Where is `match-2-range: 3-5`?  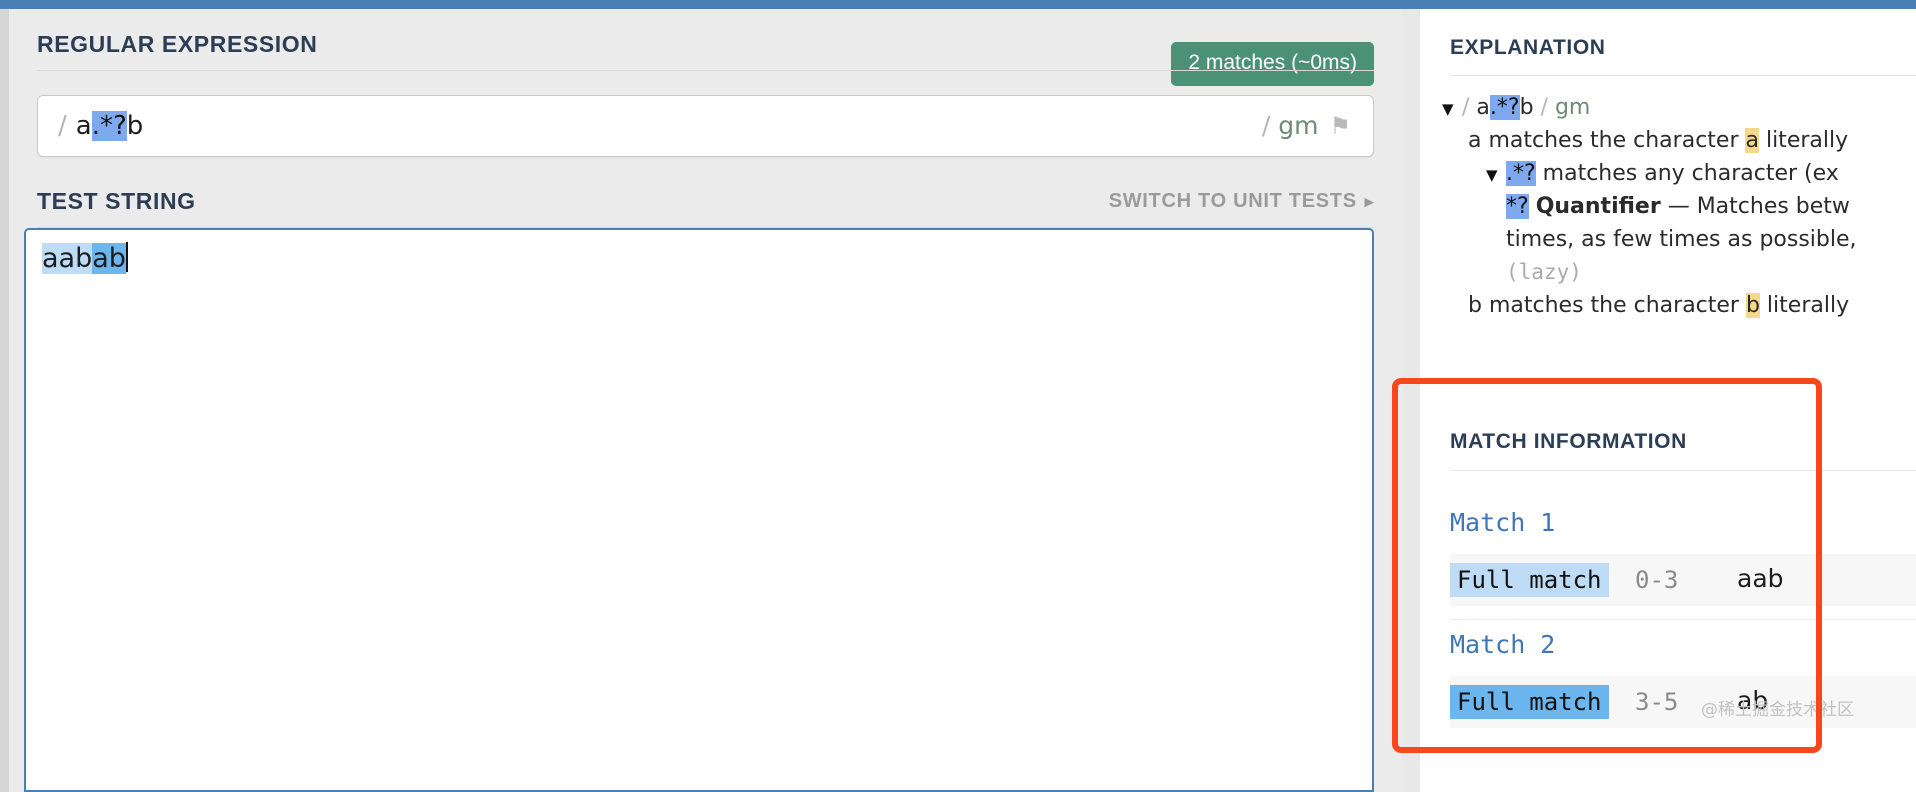 match-2-range: 3-5 is located at coordinates (1657, 702).